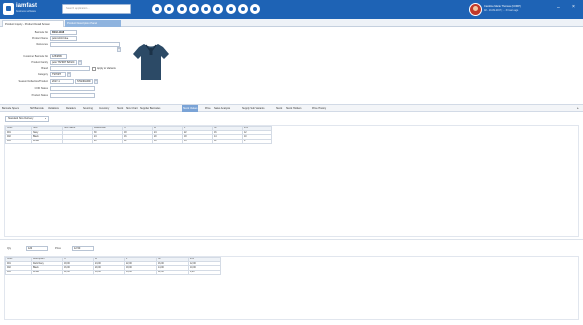 Image resolution: width=583 pixels, height=325 pixels. I want to click on box-icon, so click(206, 9).